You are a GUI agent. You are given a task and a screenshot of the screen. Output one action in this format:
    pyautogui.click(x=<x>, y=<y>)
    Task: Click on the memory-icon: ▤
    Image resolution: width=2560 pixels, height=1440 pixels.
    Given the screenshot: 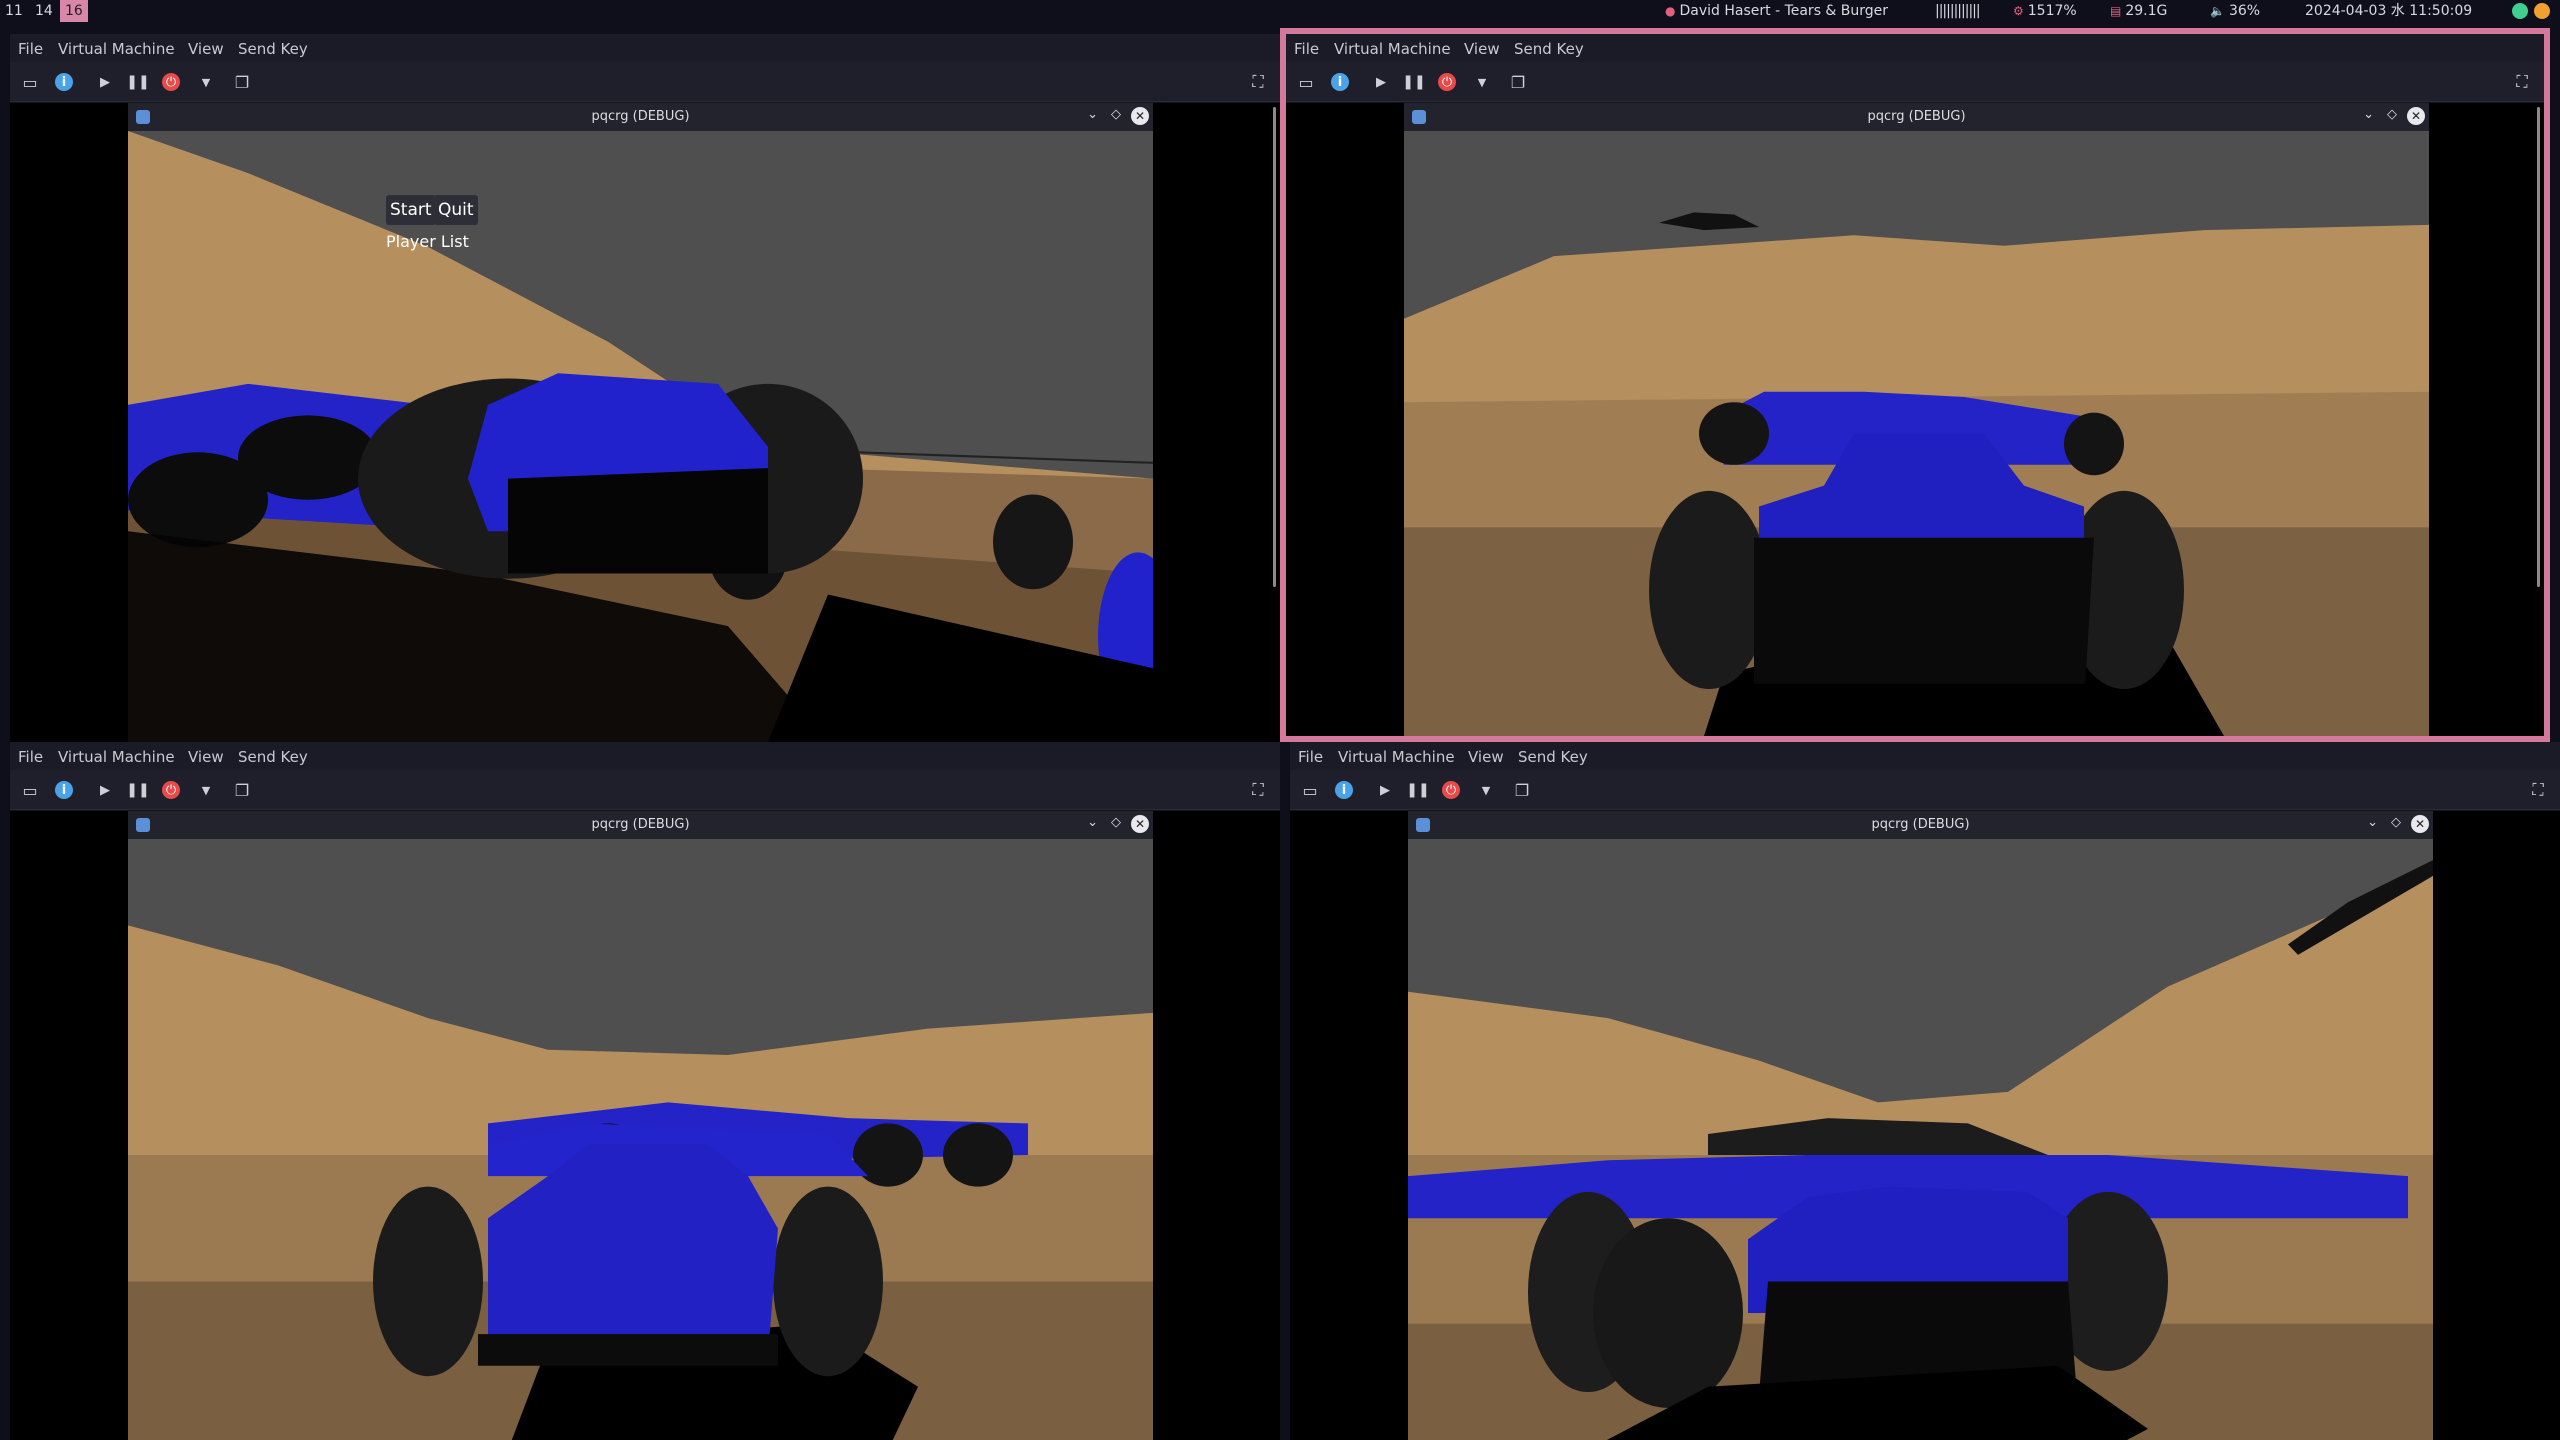 What is the action you would take?
    pyautogui.click(x=2116, y=11)
    